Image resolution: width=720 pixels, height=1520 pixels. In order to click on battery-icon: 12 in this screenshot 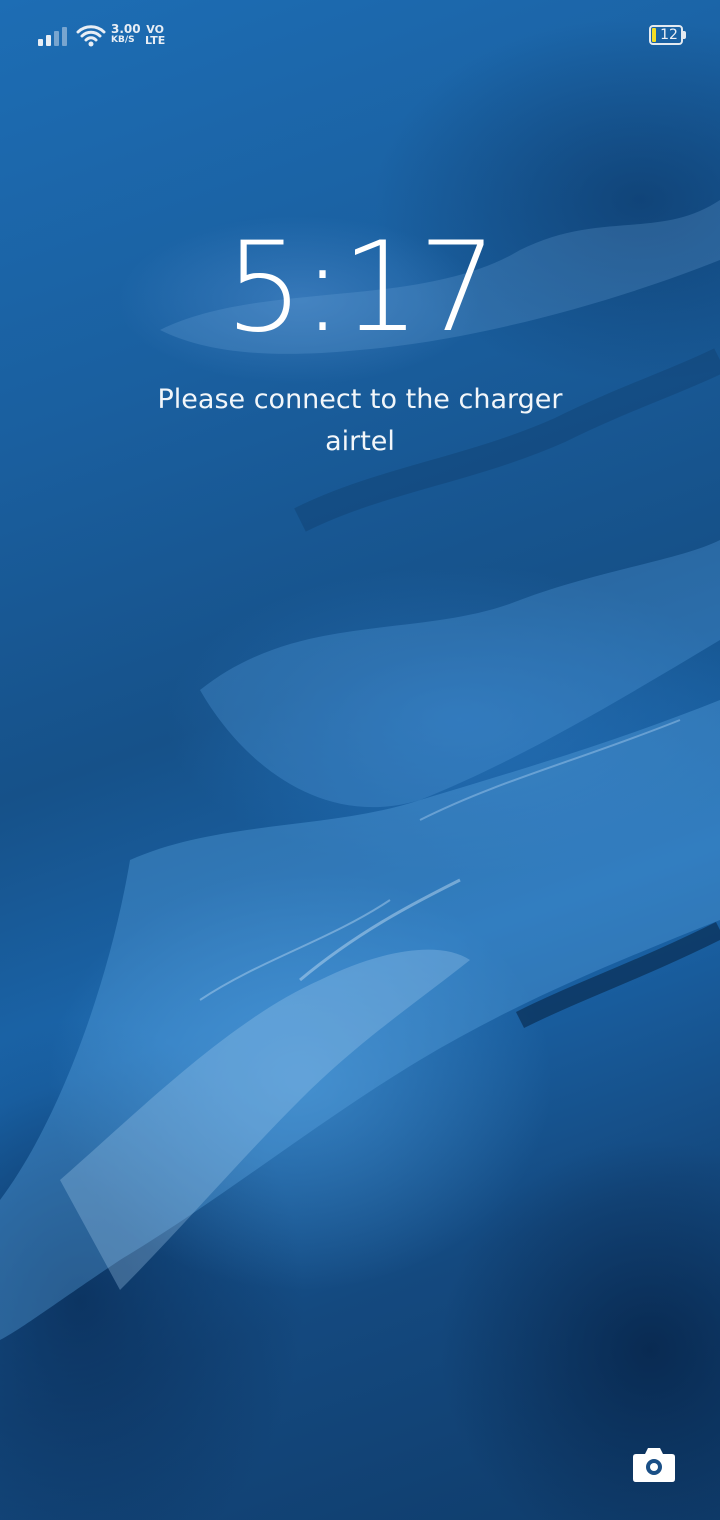, I will do `click(669, 36)`.